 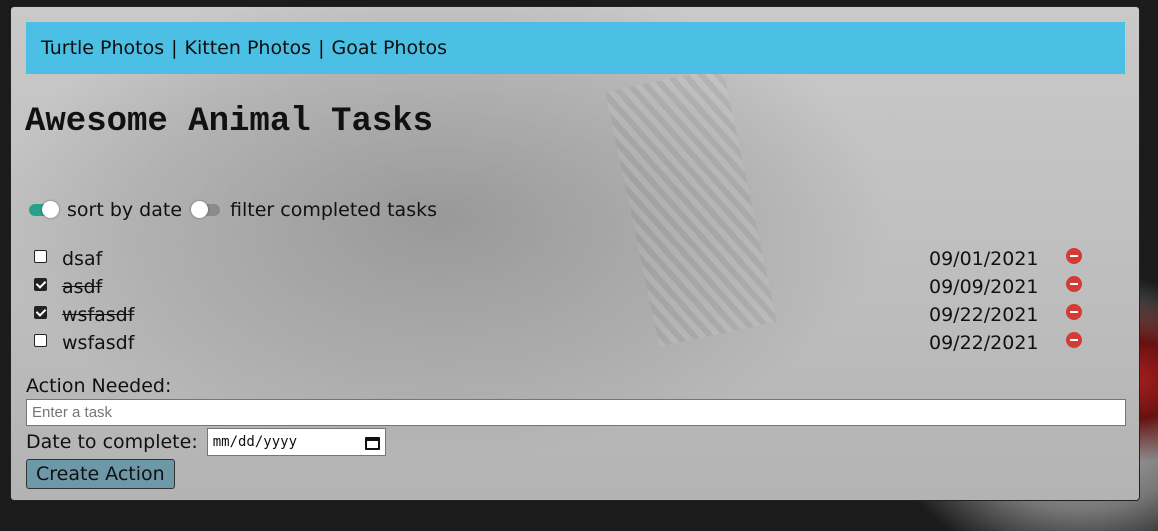 What do you see at coordinates (563, 259) in the screenshot?
I see `task-item: dsaf 09/01/2021` at bounding box center [563, 259].